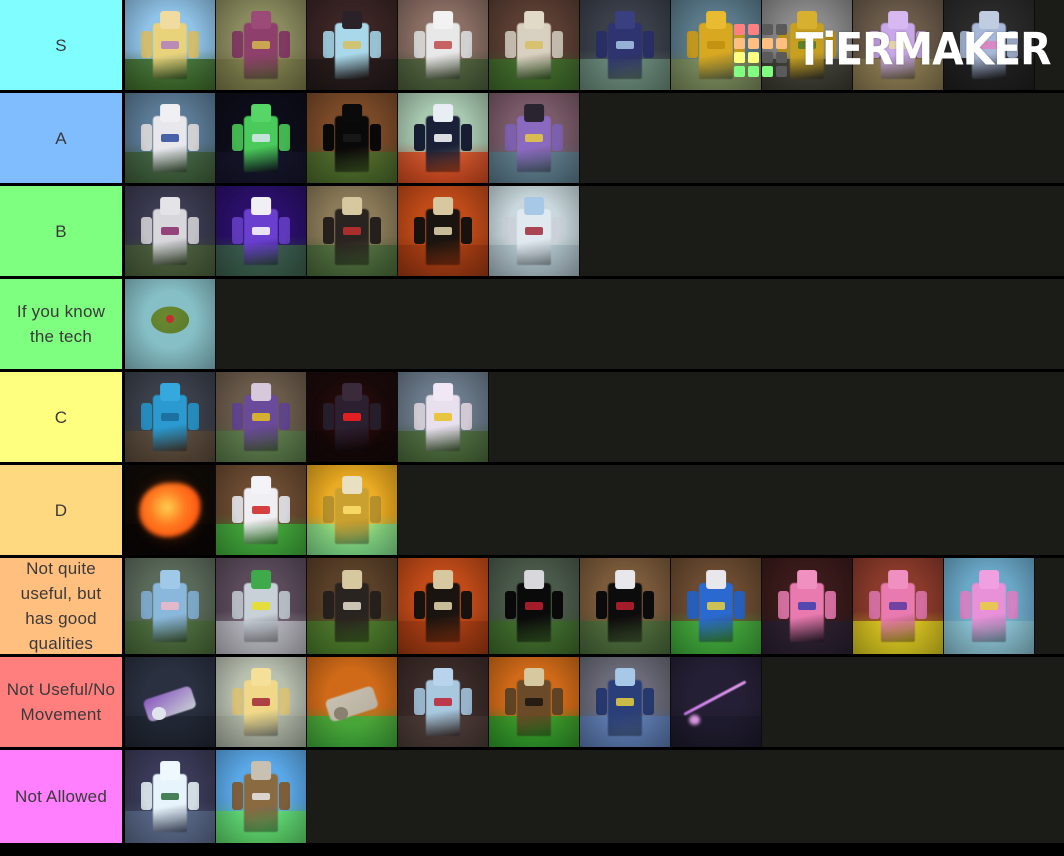 This screenshot has height=856, width=1064. I want to click on tier-label-if-you-know-the-tech: If you know the tech, so click(62, 324).